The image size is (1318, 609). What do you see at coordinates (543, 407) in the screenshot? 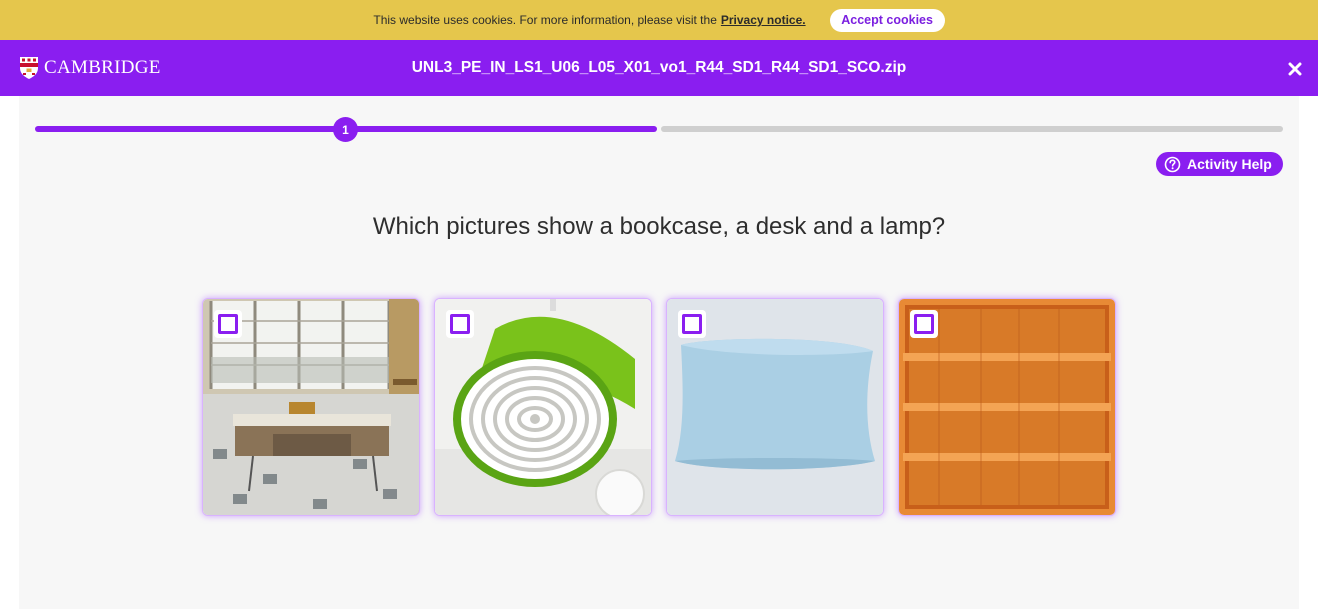
I see `option-card-lamp` at bounding box center [543, 407].